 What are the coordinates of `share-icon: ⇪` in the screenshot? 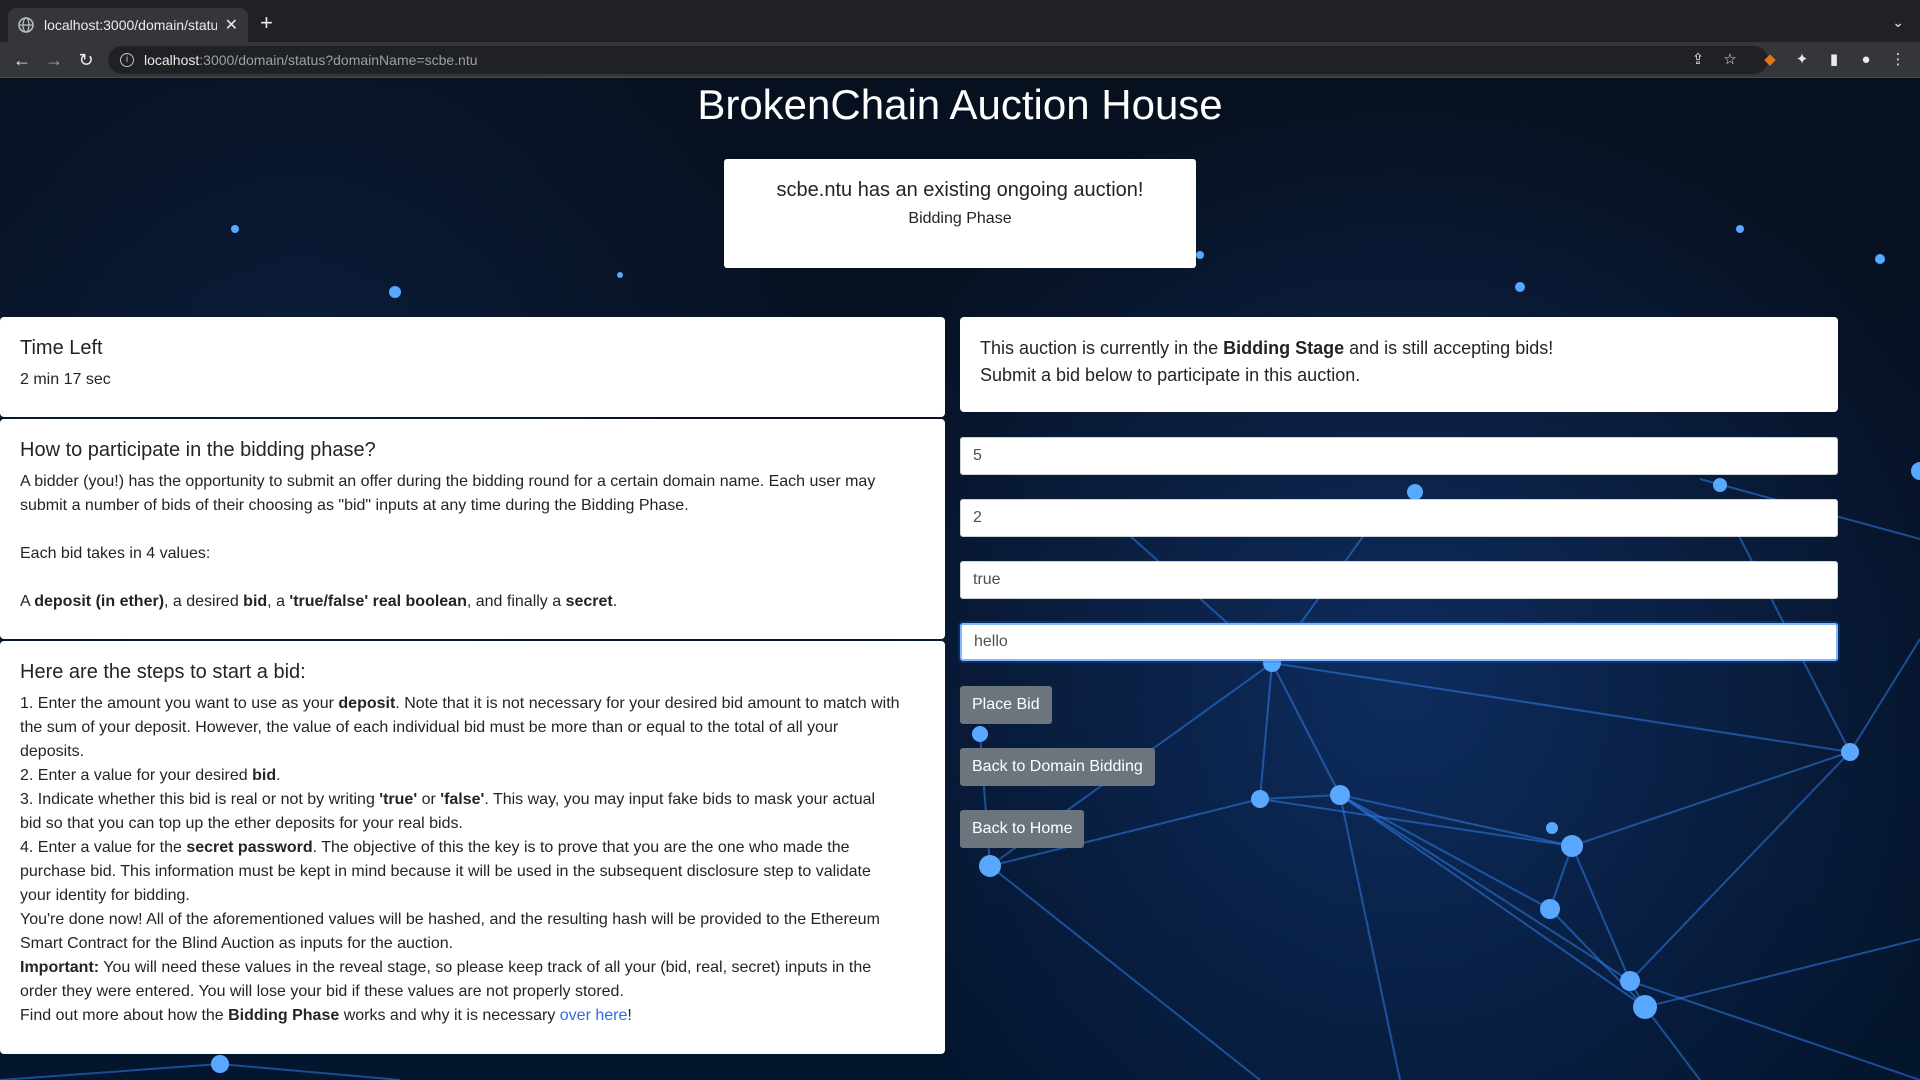 It's located at (1698, 60).